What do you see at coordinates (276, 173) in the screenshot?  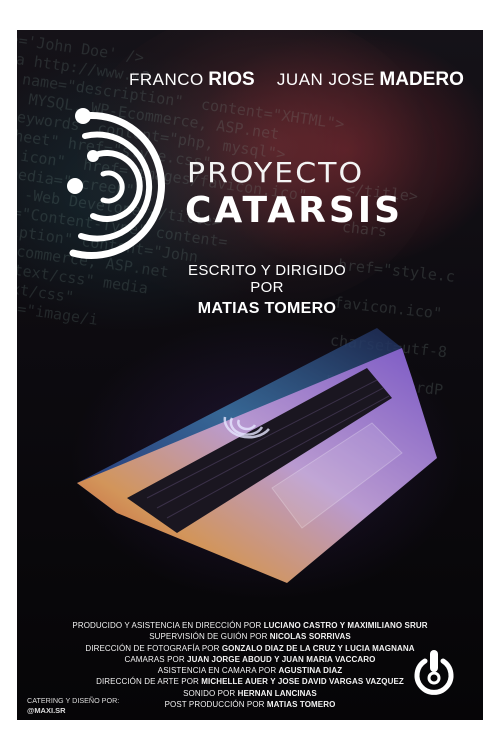 I see `title-line-1: PROYECTO` at bounding box center [276, 173].